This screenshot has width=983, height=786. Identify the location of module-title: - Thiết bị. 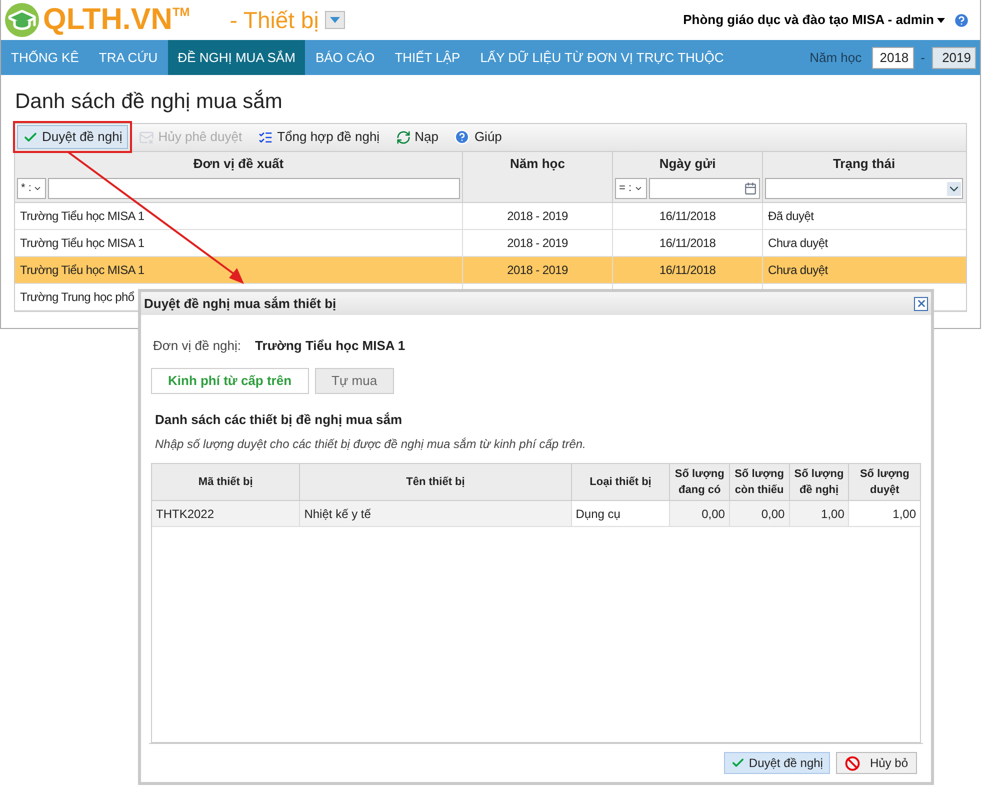
(274, 20).